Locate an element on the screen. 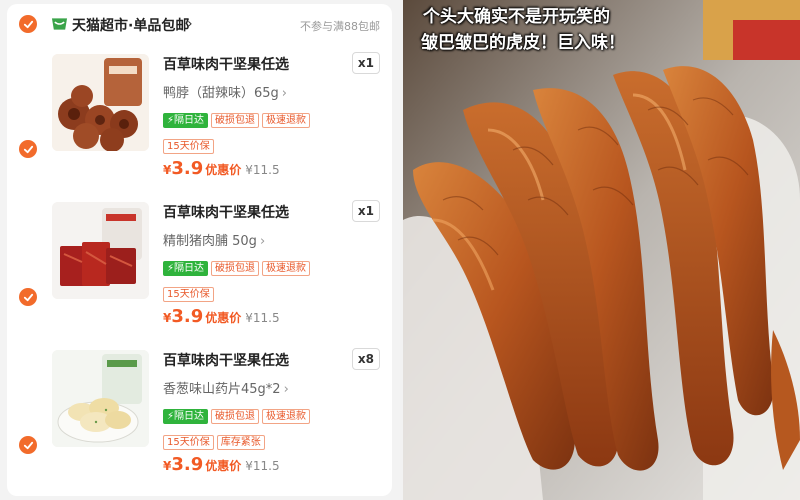 This screenshot has width=800, height=500. low-stock-tag: 库存紧张 is located at coordinates (240, 442).